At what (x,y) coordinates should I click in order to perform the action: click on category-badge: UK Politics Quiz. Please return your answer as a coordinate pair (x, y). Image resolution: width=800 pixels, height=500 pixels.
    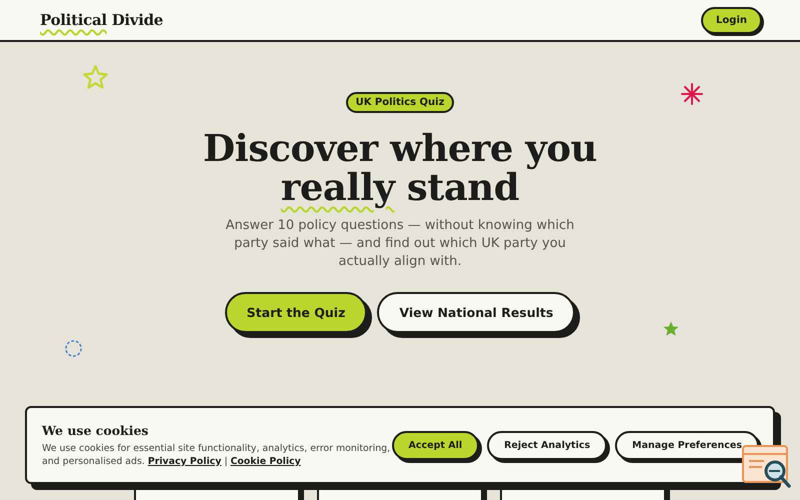
    Looking at the image, I should click on (400, 102).